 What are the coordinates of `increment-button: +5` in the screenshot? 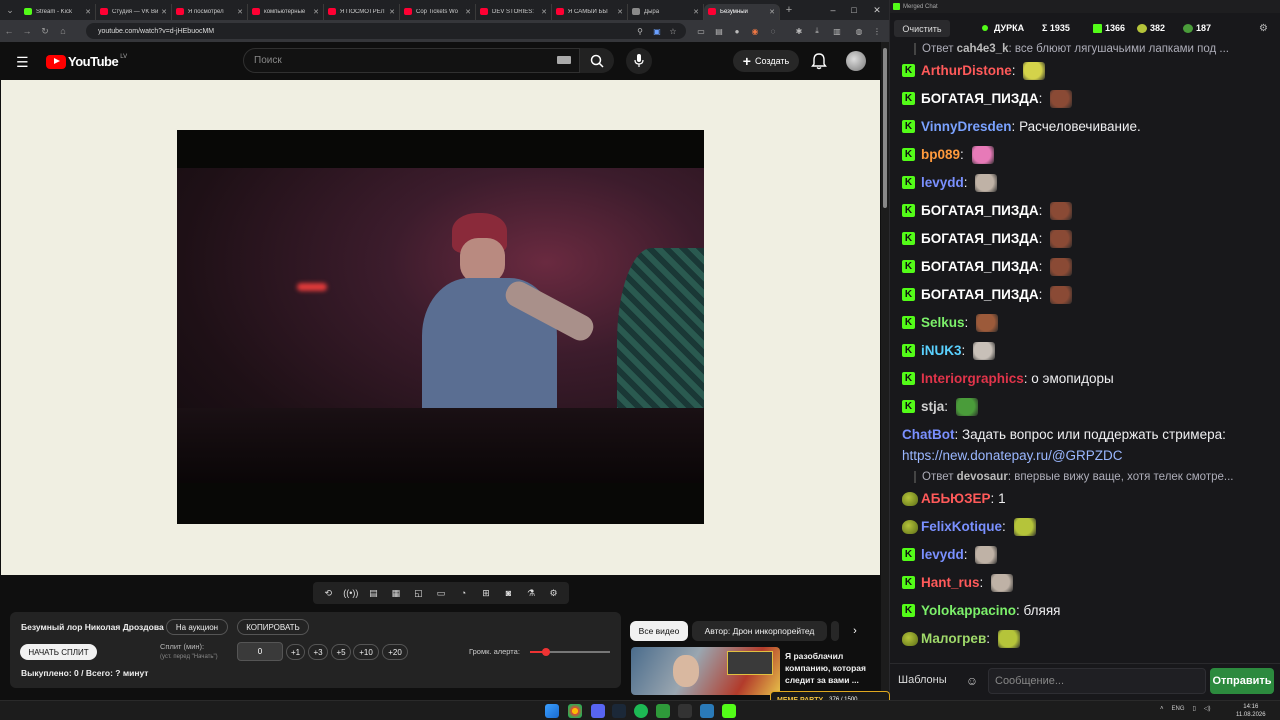 It's located at (341, 652).